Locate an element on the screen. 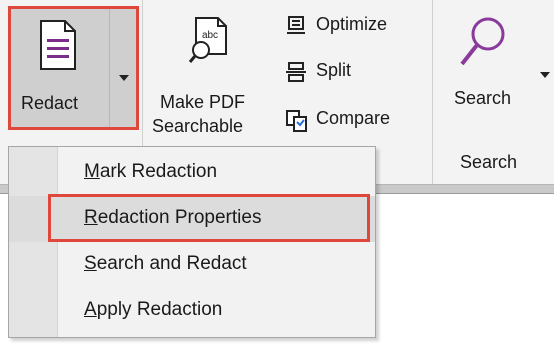 The image size is (554, 348). menu-item-mark-redaction: Mark Redaction is located at coordinates (192, 173).